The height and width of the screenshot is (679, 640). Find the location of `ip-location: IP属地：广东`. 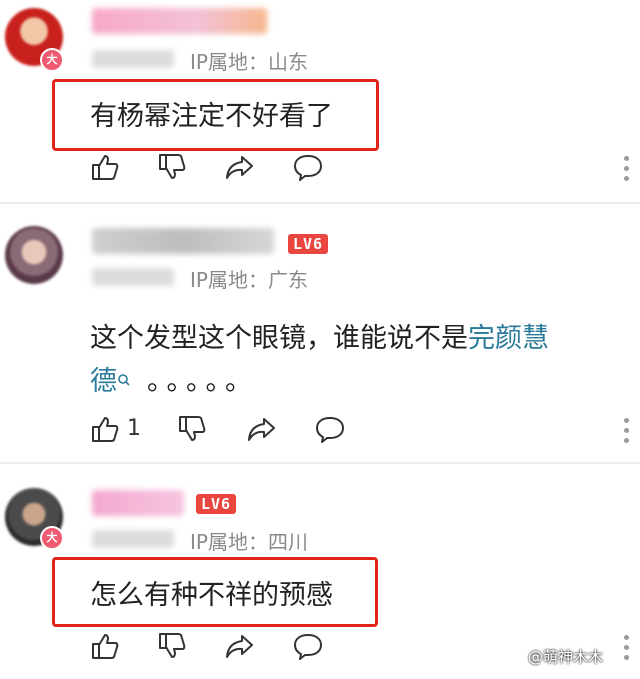

ip-location: IP属地：广东 is located at coordinates (249, 280).